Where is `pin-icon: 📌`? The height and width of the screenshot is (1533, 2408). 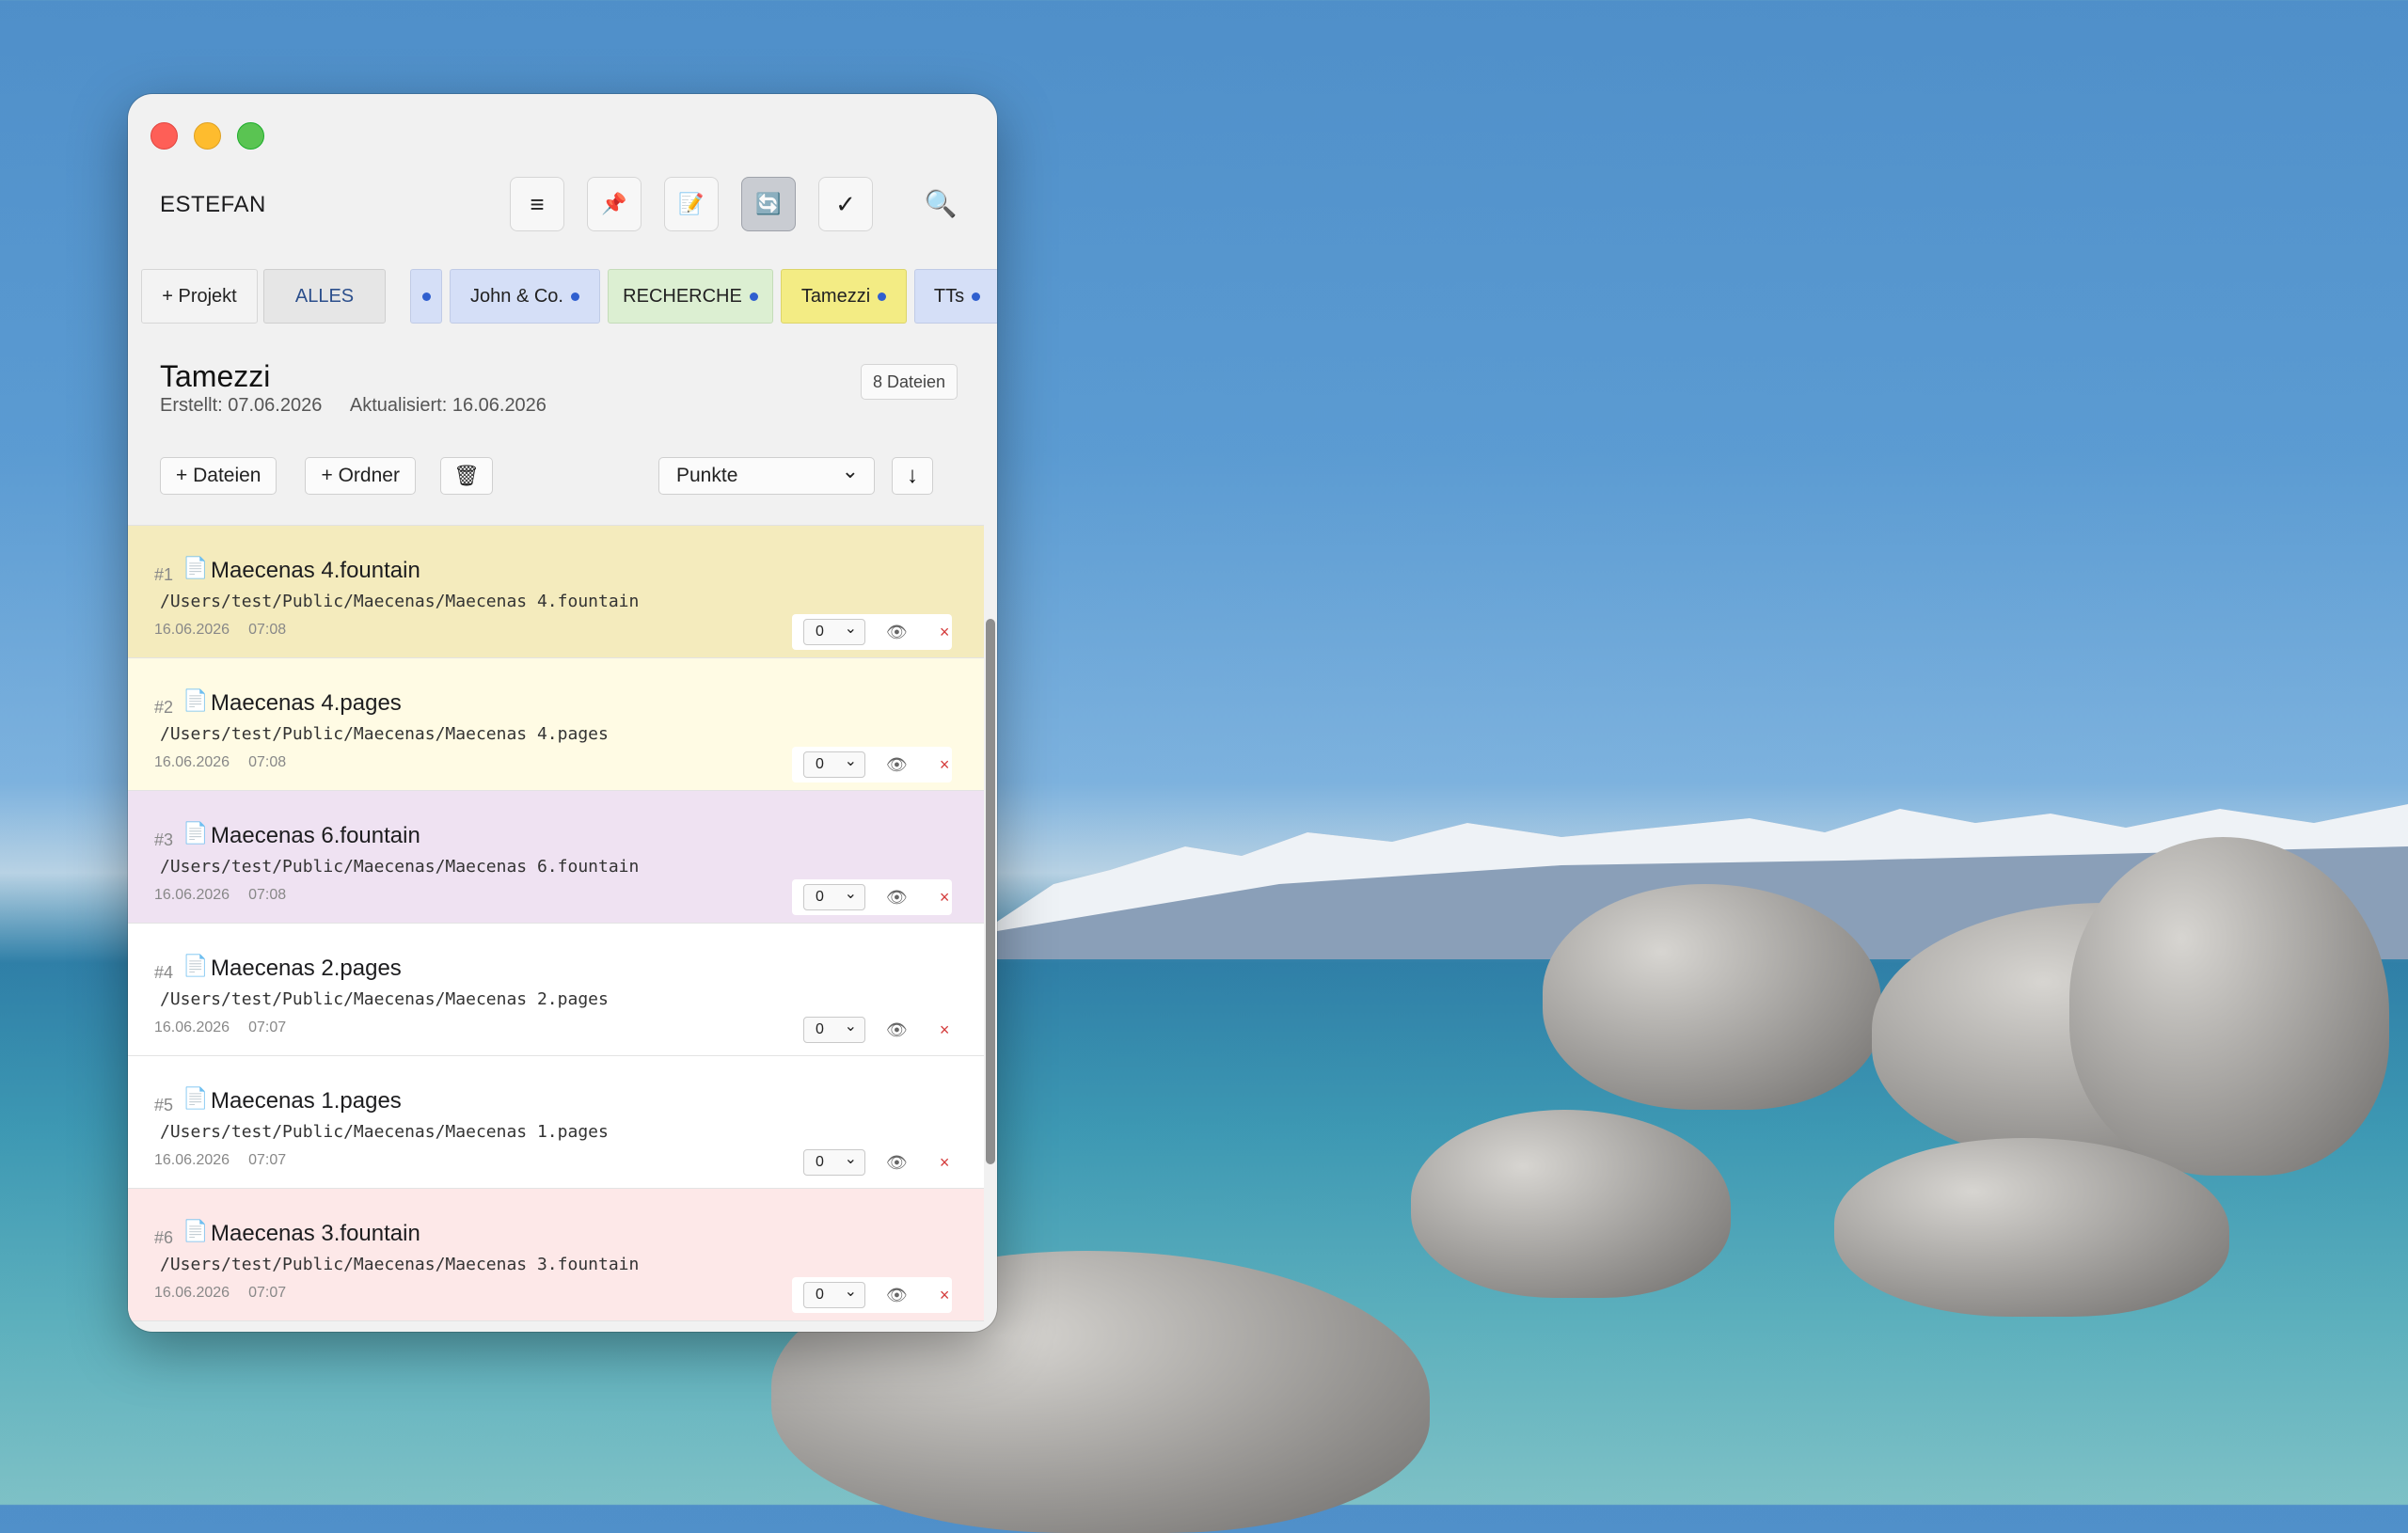
pin-icon: 📌 is located at coordinates (614, 203).